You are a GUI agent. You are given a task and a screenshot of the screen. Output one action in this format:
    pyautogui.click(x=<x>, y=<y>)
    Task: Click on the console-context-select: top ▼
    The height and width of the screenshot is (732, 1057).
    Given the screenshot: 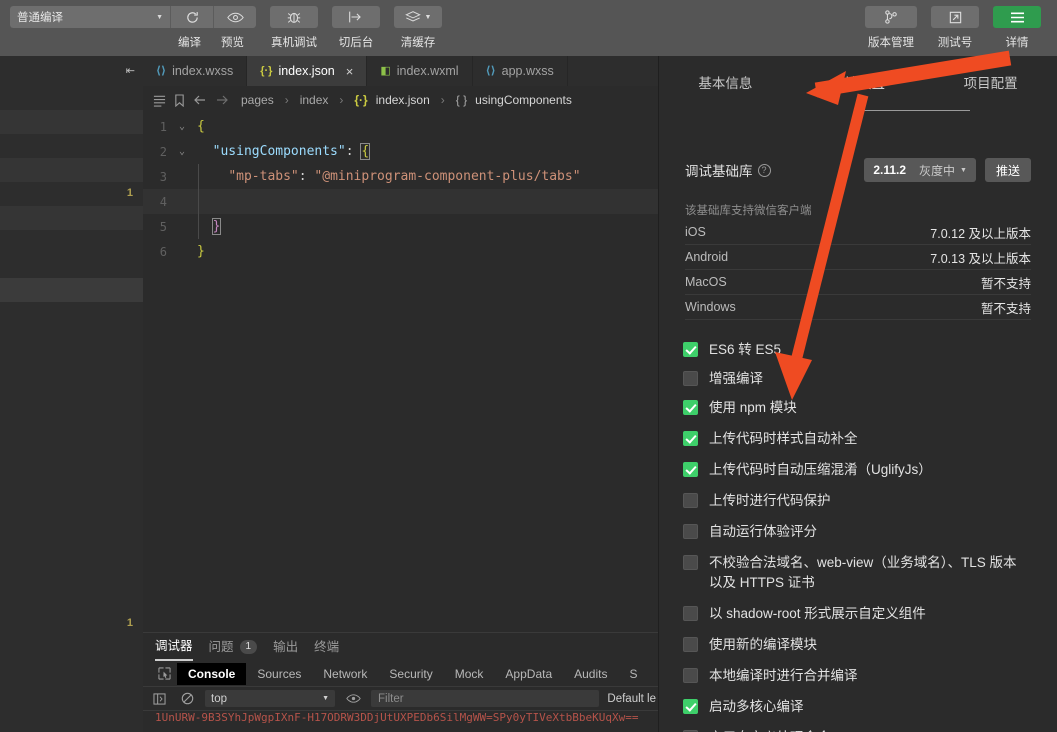 What is the action you would take?
    pyautogui.click(x=270, y=698)
    